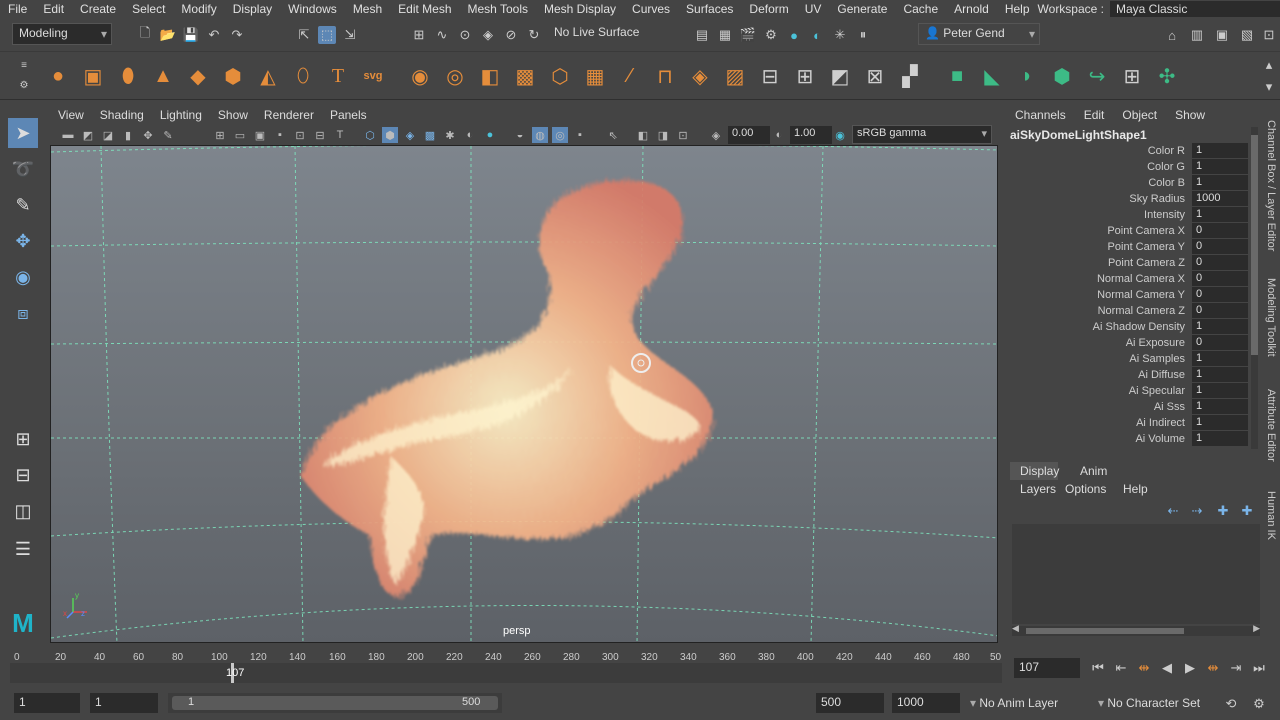 Image resolution: width=1280 pixels, height=720 pixels. What do you see at coordinates (1132, 76) in the screenshot?
I see `uv-checker-icon: ⊞` at bounding box center [1132, 76].